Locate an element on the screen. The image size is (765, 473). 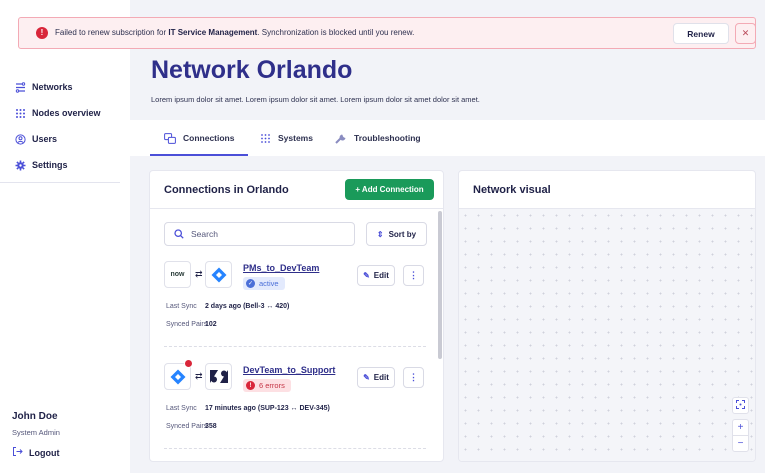
network-visual-title: Network visual is located at coordinates (512, 190).